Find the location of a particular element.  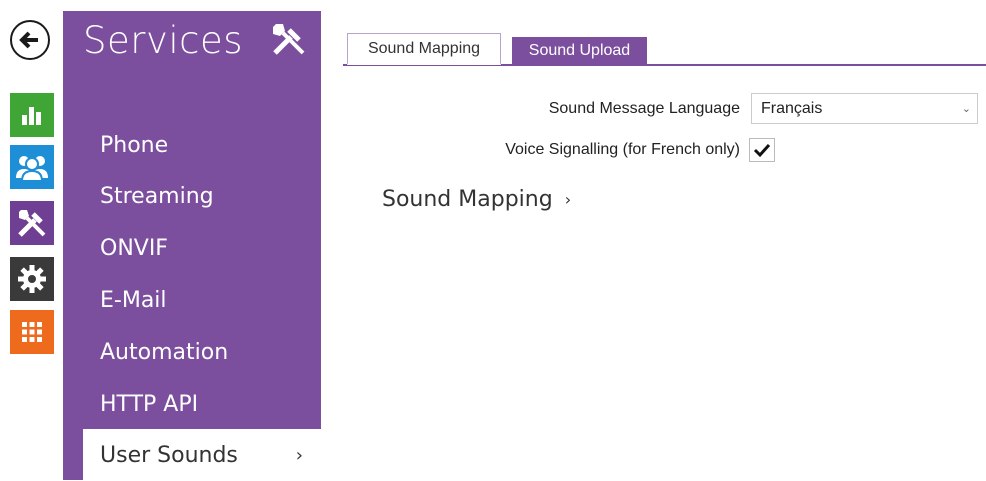

menu-item-http-api: HTTP API is located at coordinates (149, 404).